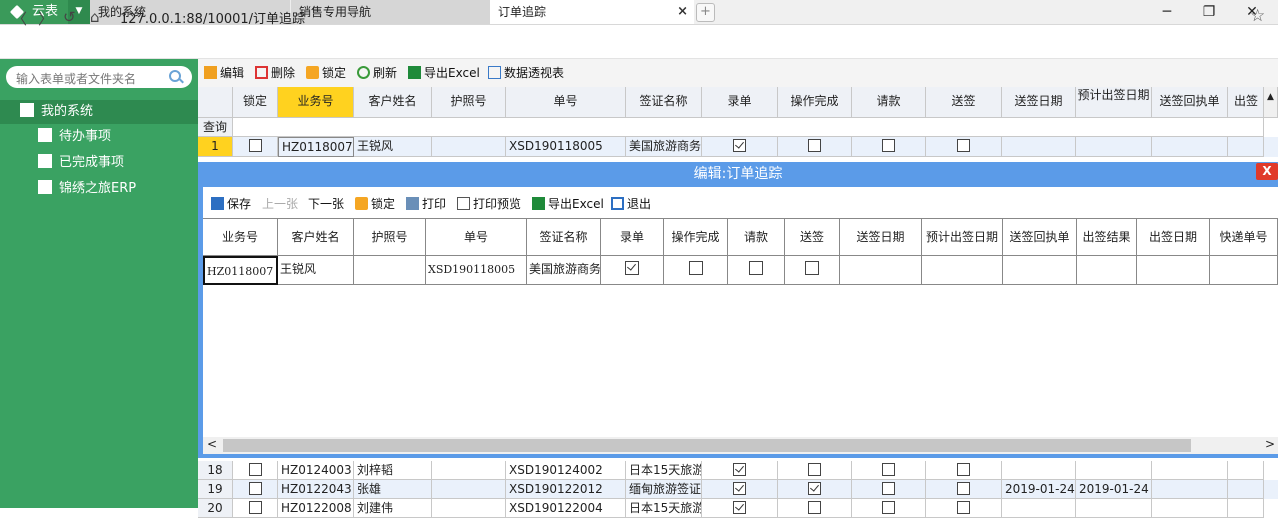 This screenshot has width=1278, height=518. Describe the element at coordinates (738, 508) in the screenshot. I see `table-row: 20 HZ0122008 刘建伟 XSD190122004 日本15天旅游` at that location.